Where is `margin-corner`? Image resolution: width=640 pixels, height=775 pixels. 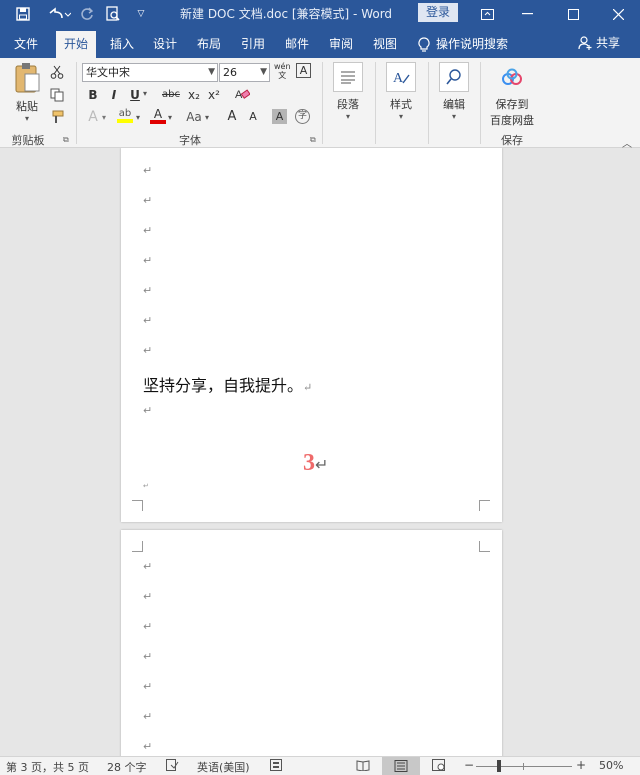 margin-corner is located at coordinates (137, 505).